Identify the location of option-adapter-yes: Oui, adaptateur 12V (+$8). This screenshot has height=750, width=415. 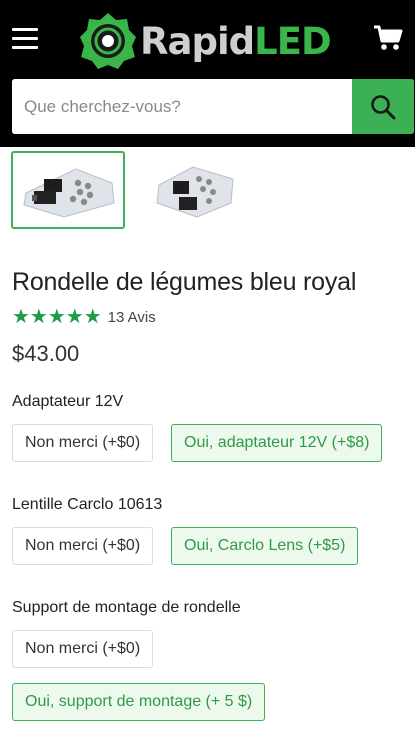
(277, 443).